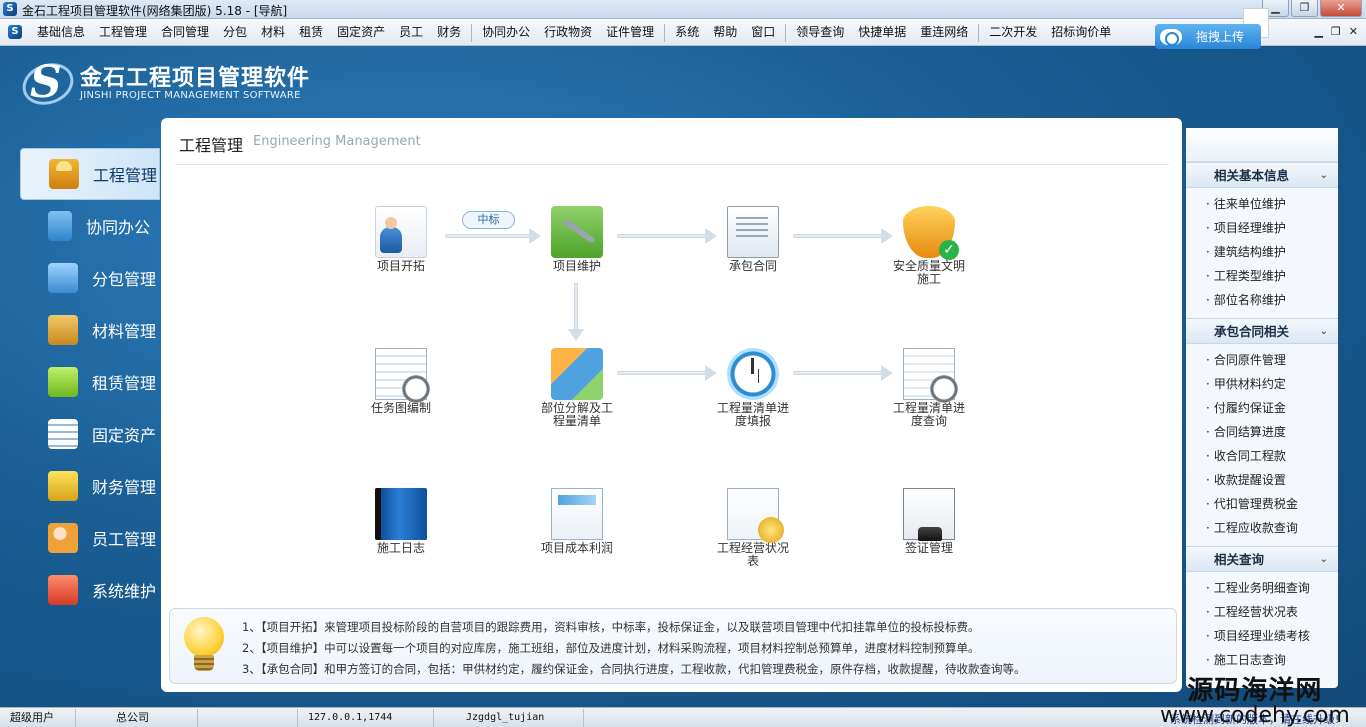 This screenshot has width=1366, height=727. What do you see at coordinates (1272, 276) in the screenshot?
I see `link-item: 工程类型维护` at bounding box center [1272, 276].